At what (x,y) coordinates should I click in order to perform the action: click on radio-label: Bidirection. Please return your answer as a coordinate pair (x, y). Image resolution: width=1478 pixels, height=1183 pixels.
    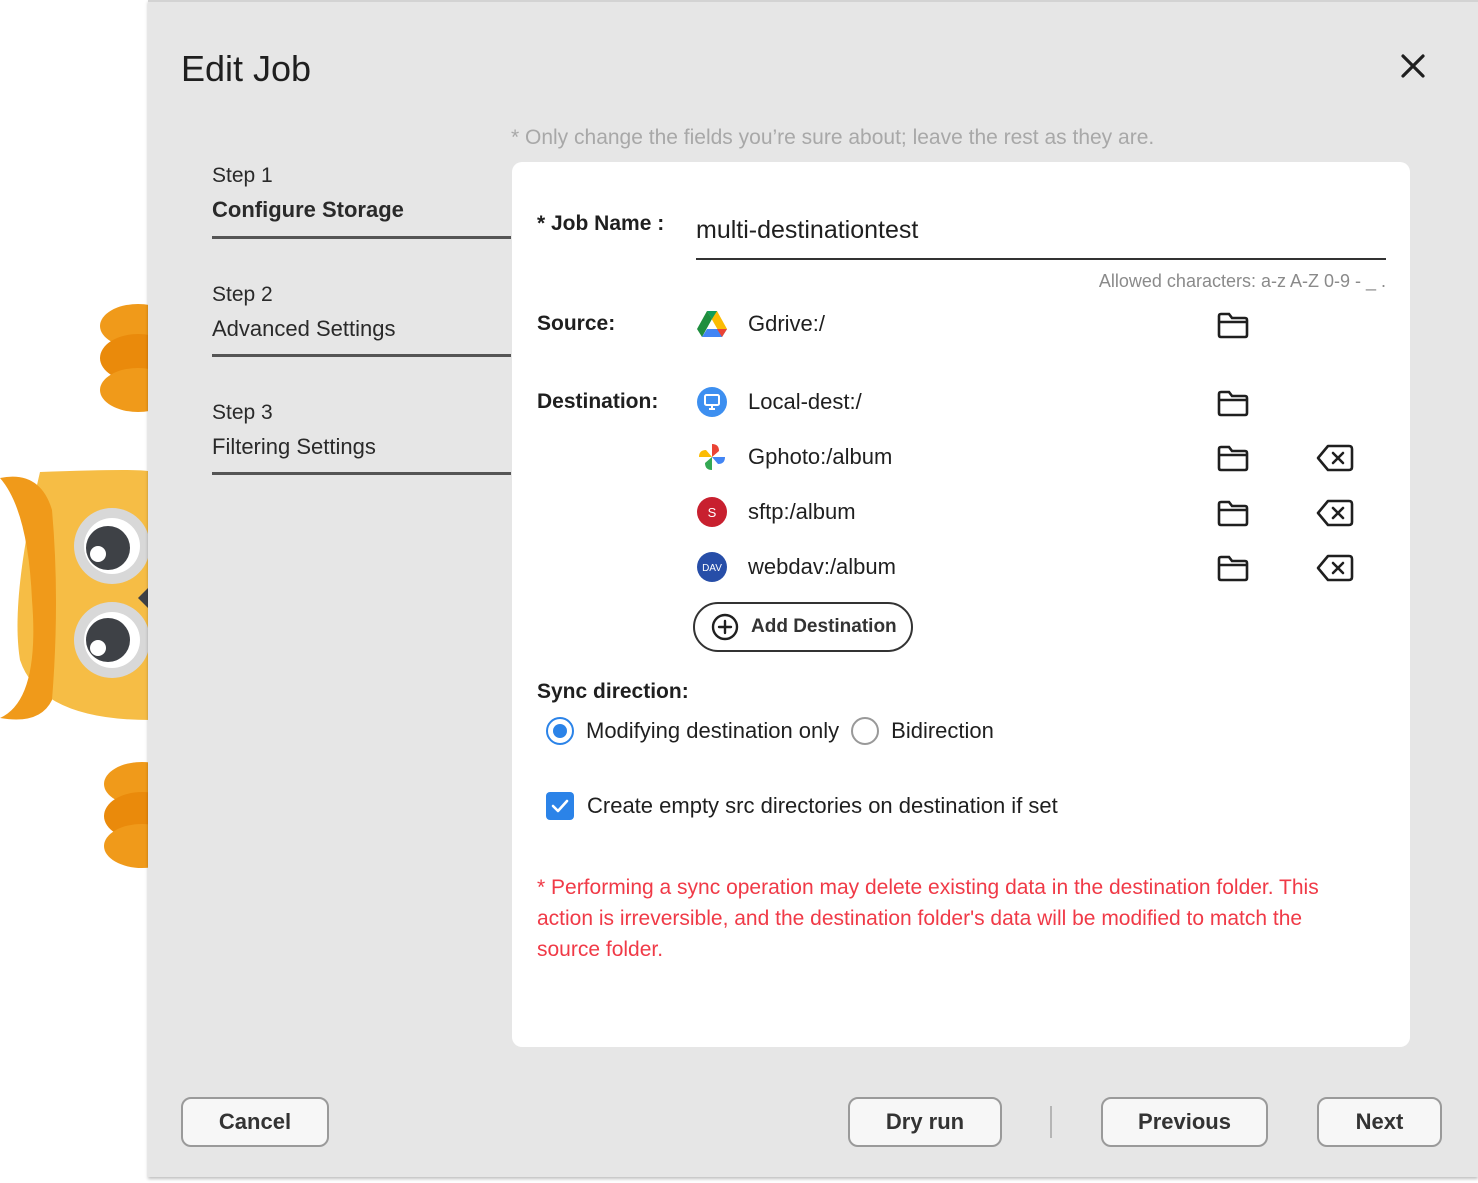
    Looking at the image, I should click on (942, 730).